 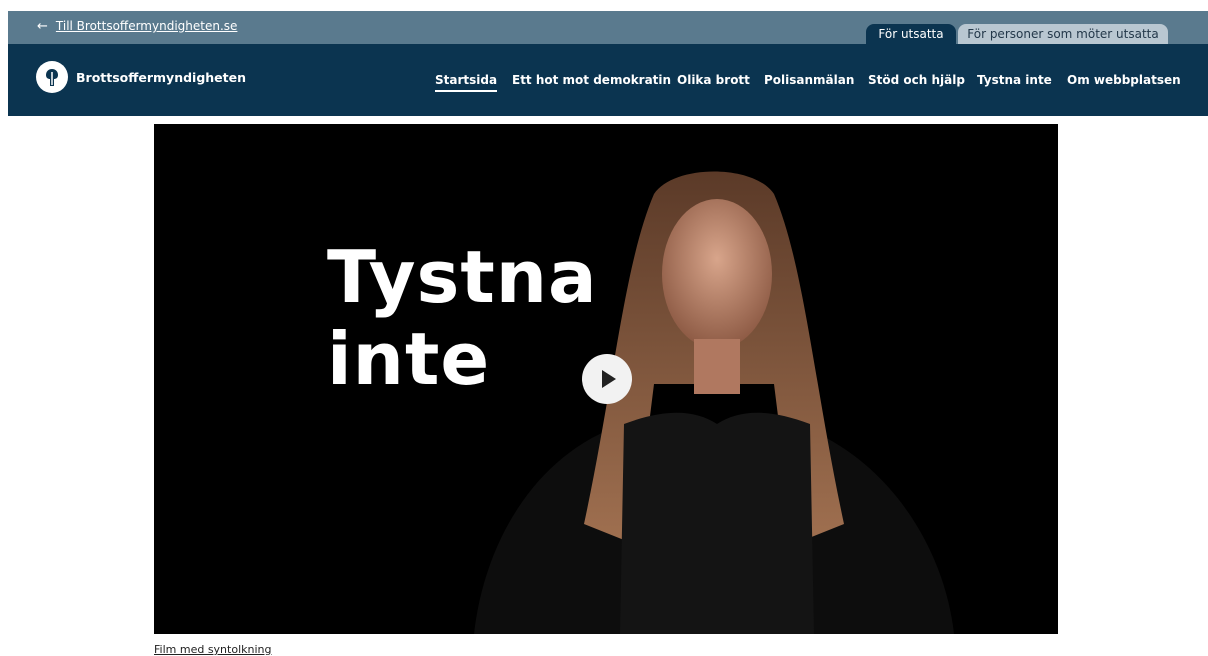 I want to click on play-icon, so click(x=609, y=379).